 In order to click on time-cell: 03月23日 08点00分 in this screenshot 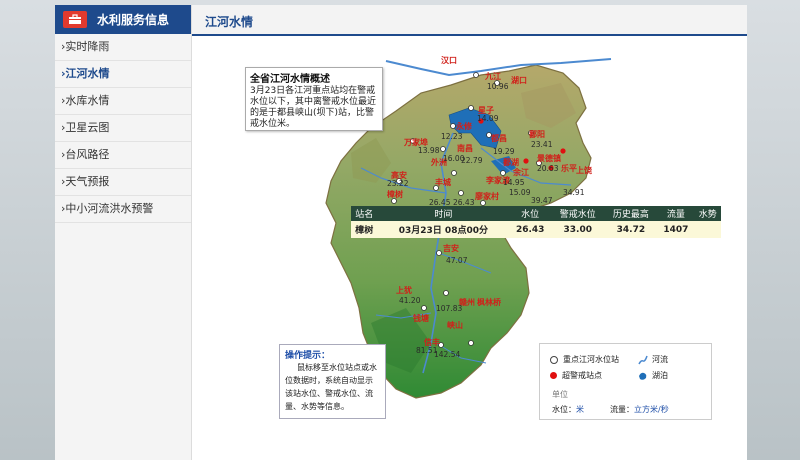, I will do `click(443, 229)`.